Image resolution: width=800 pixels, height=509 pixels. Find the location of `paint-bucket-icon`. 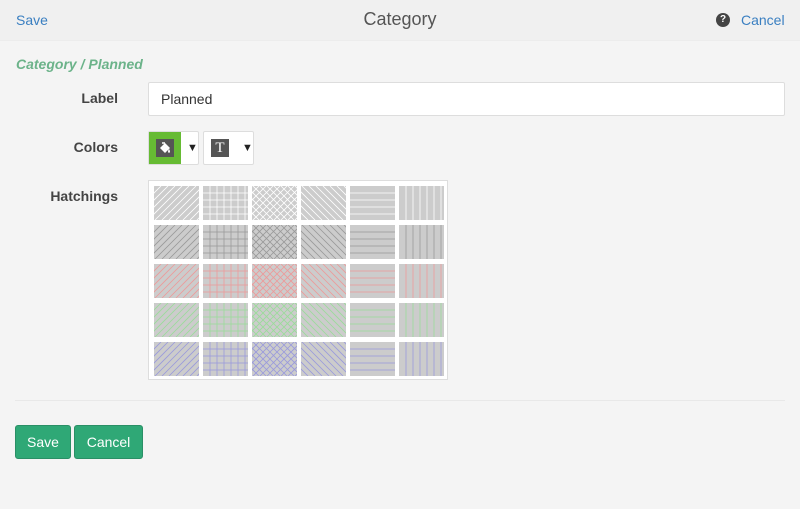

paint-bucket-icon is located at coordinates (165, 148).